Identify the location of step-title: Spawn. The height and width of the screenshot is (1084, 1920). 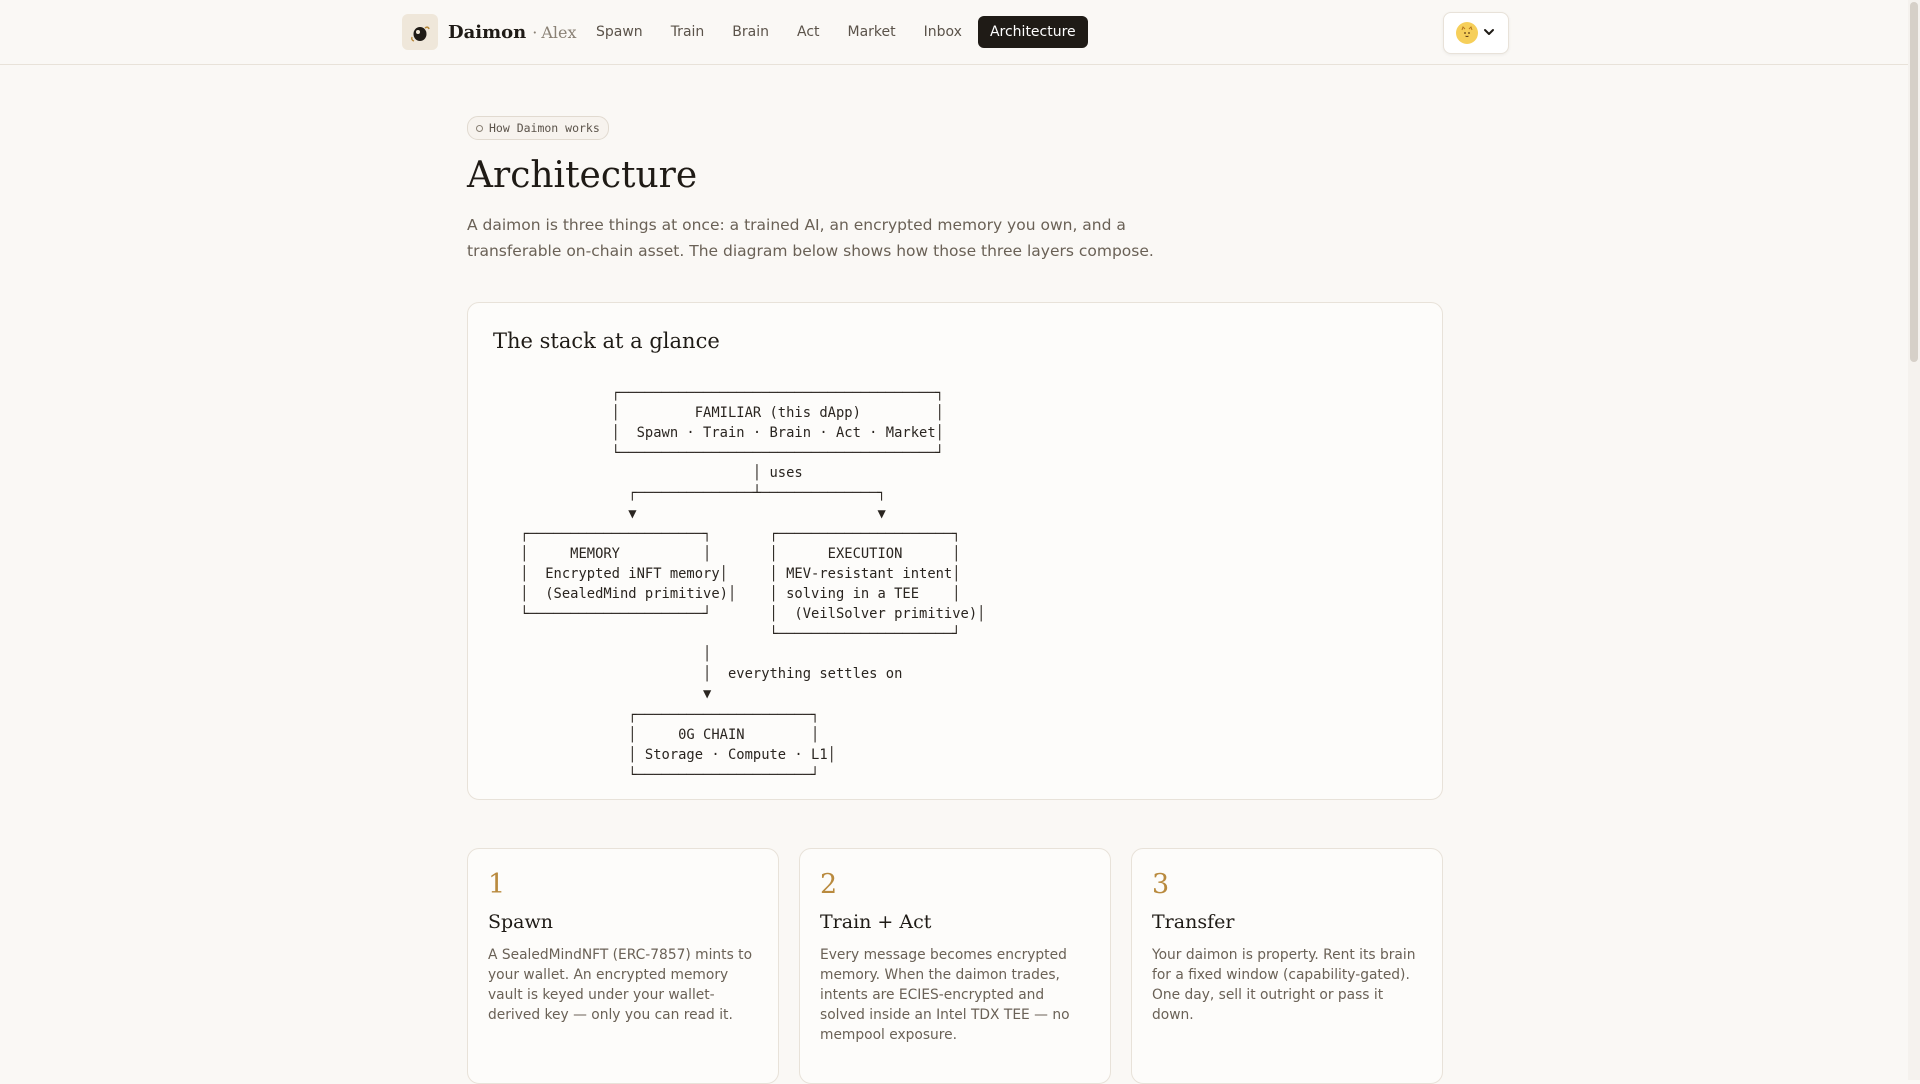
(521, 922).